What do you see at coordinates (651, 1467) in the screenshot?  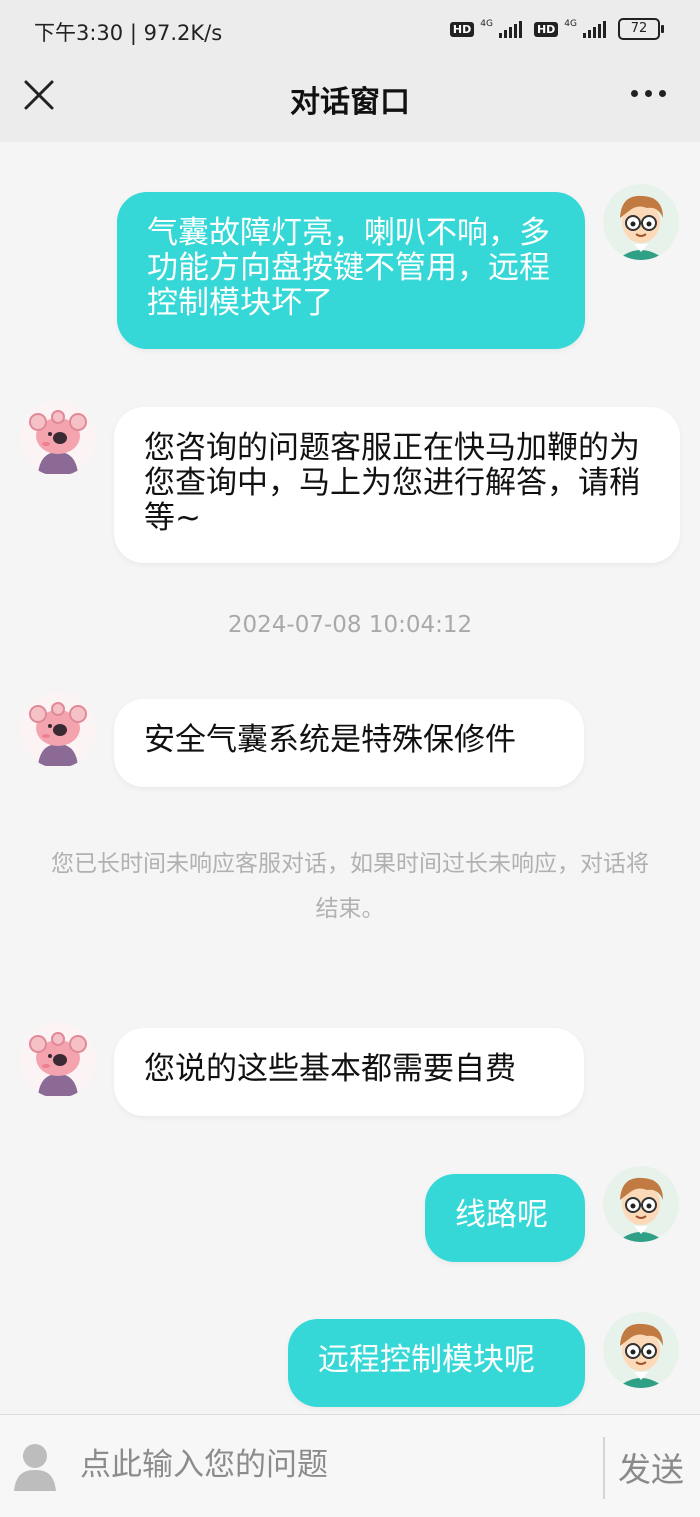 I see `send-button: 发送` at bounding box center [651, 1467].